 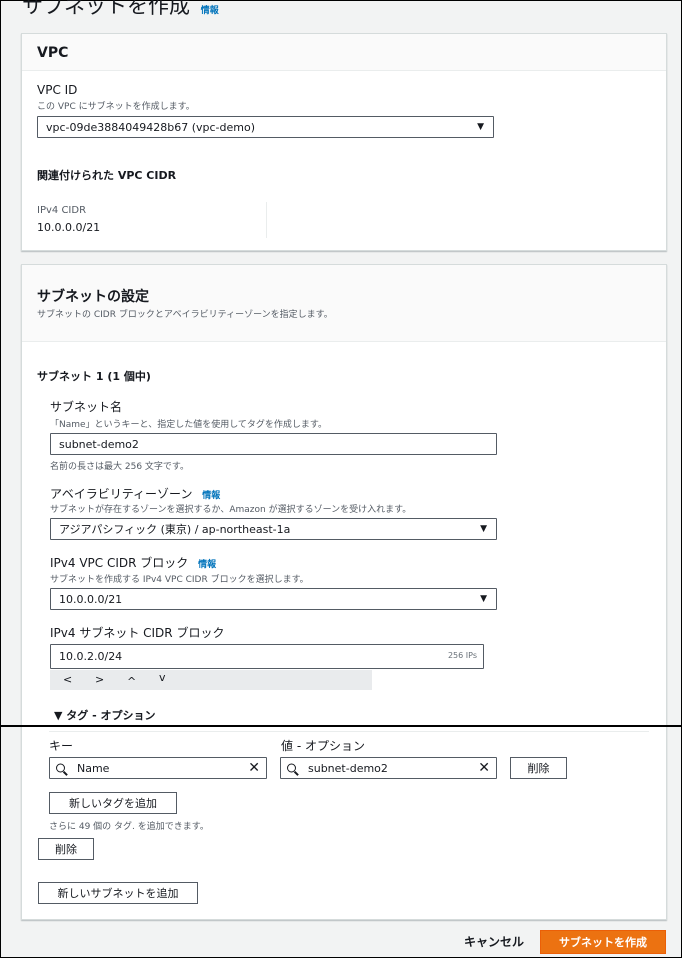 What do you see at coordinates (207, 565) in the screenshot?
I see `vpc-cidr-info-link: 情報` at bounding box center [207, 565].